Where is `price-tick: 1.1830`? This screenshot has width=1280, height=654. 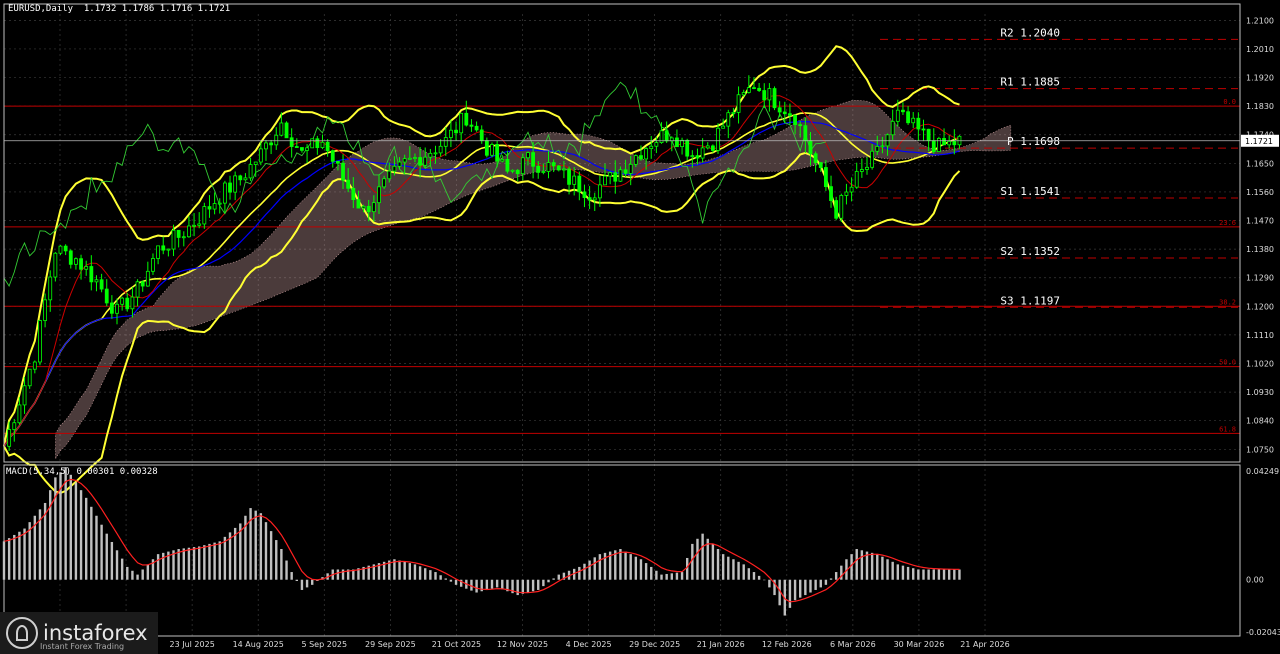 price-tick: 1.1830 is located at coordinates (1260, 106).